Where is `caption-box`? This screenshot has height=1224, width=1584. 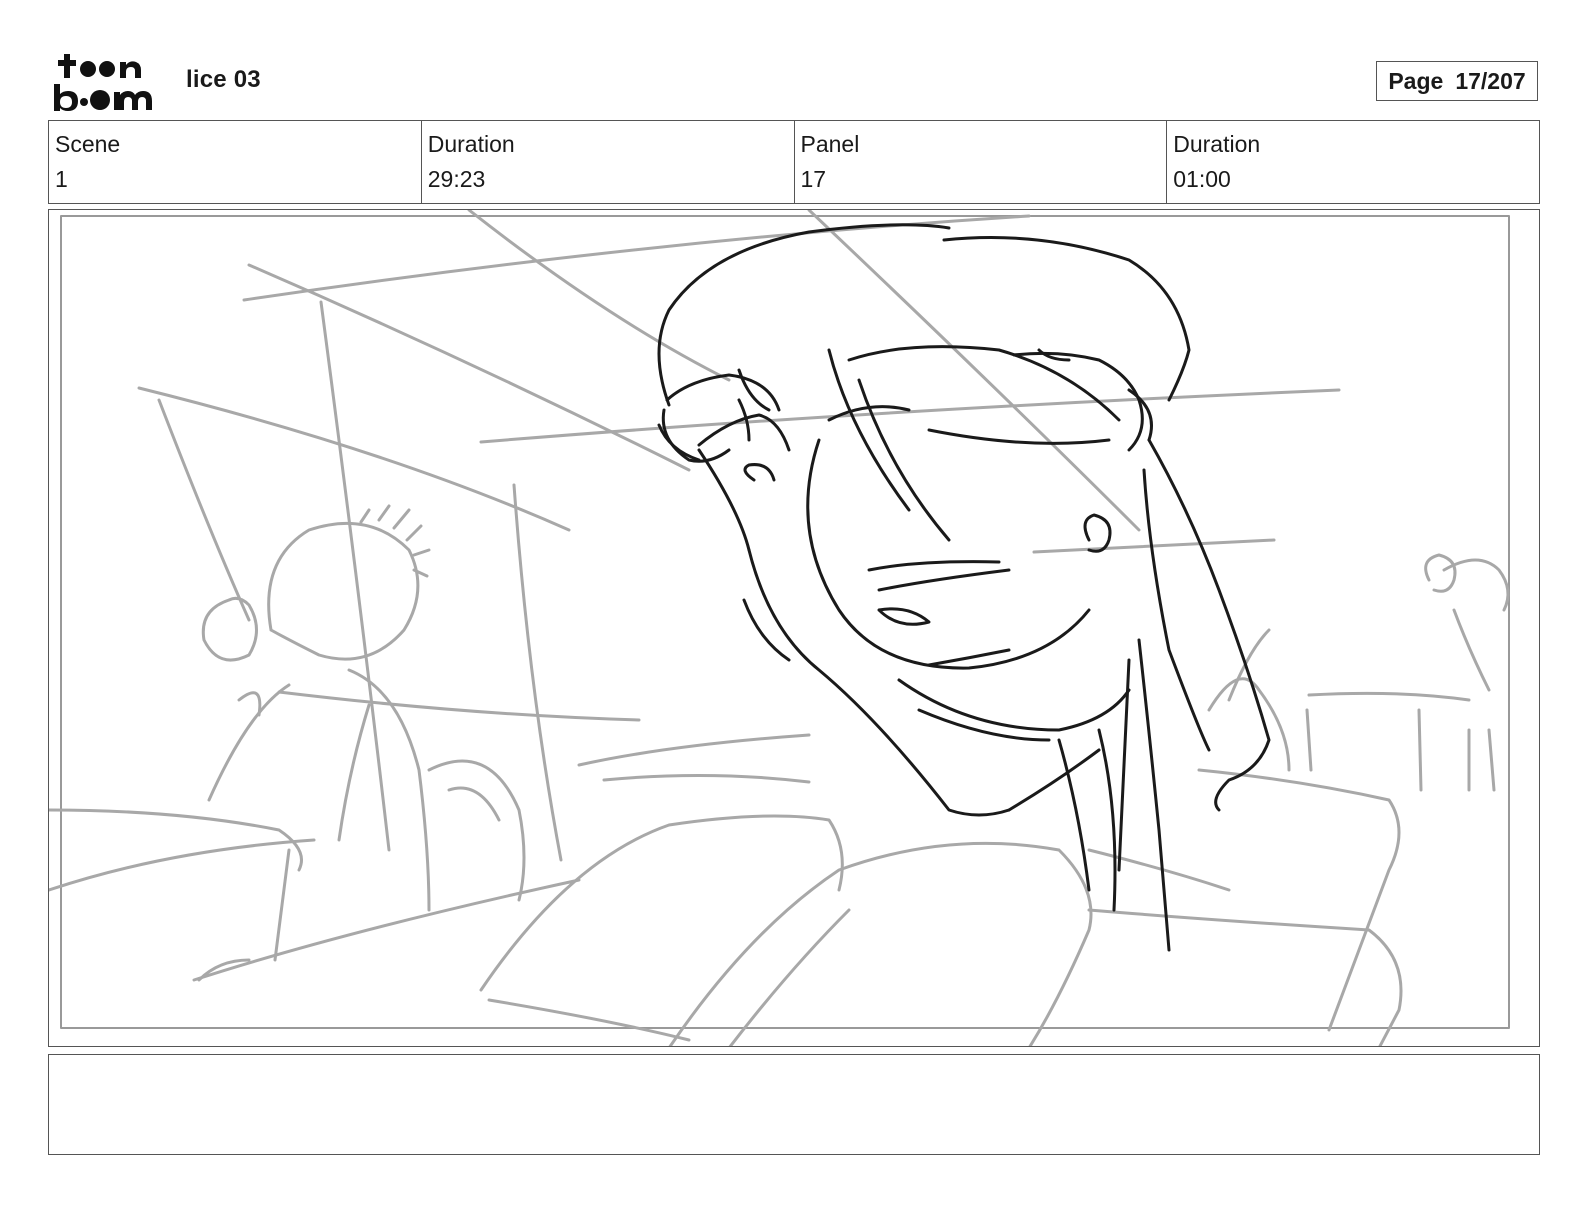 caption-box is located at coordinates (794, 1104).